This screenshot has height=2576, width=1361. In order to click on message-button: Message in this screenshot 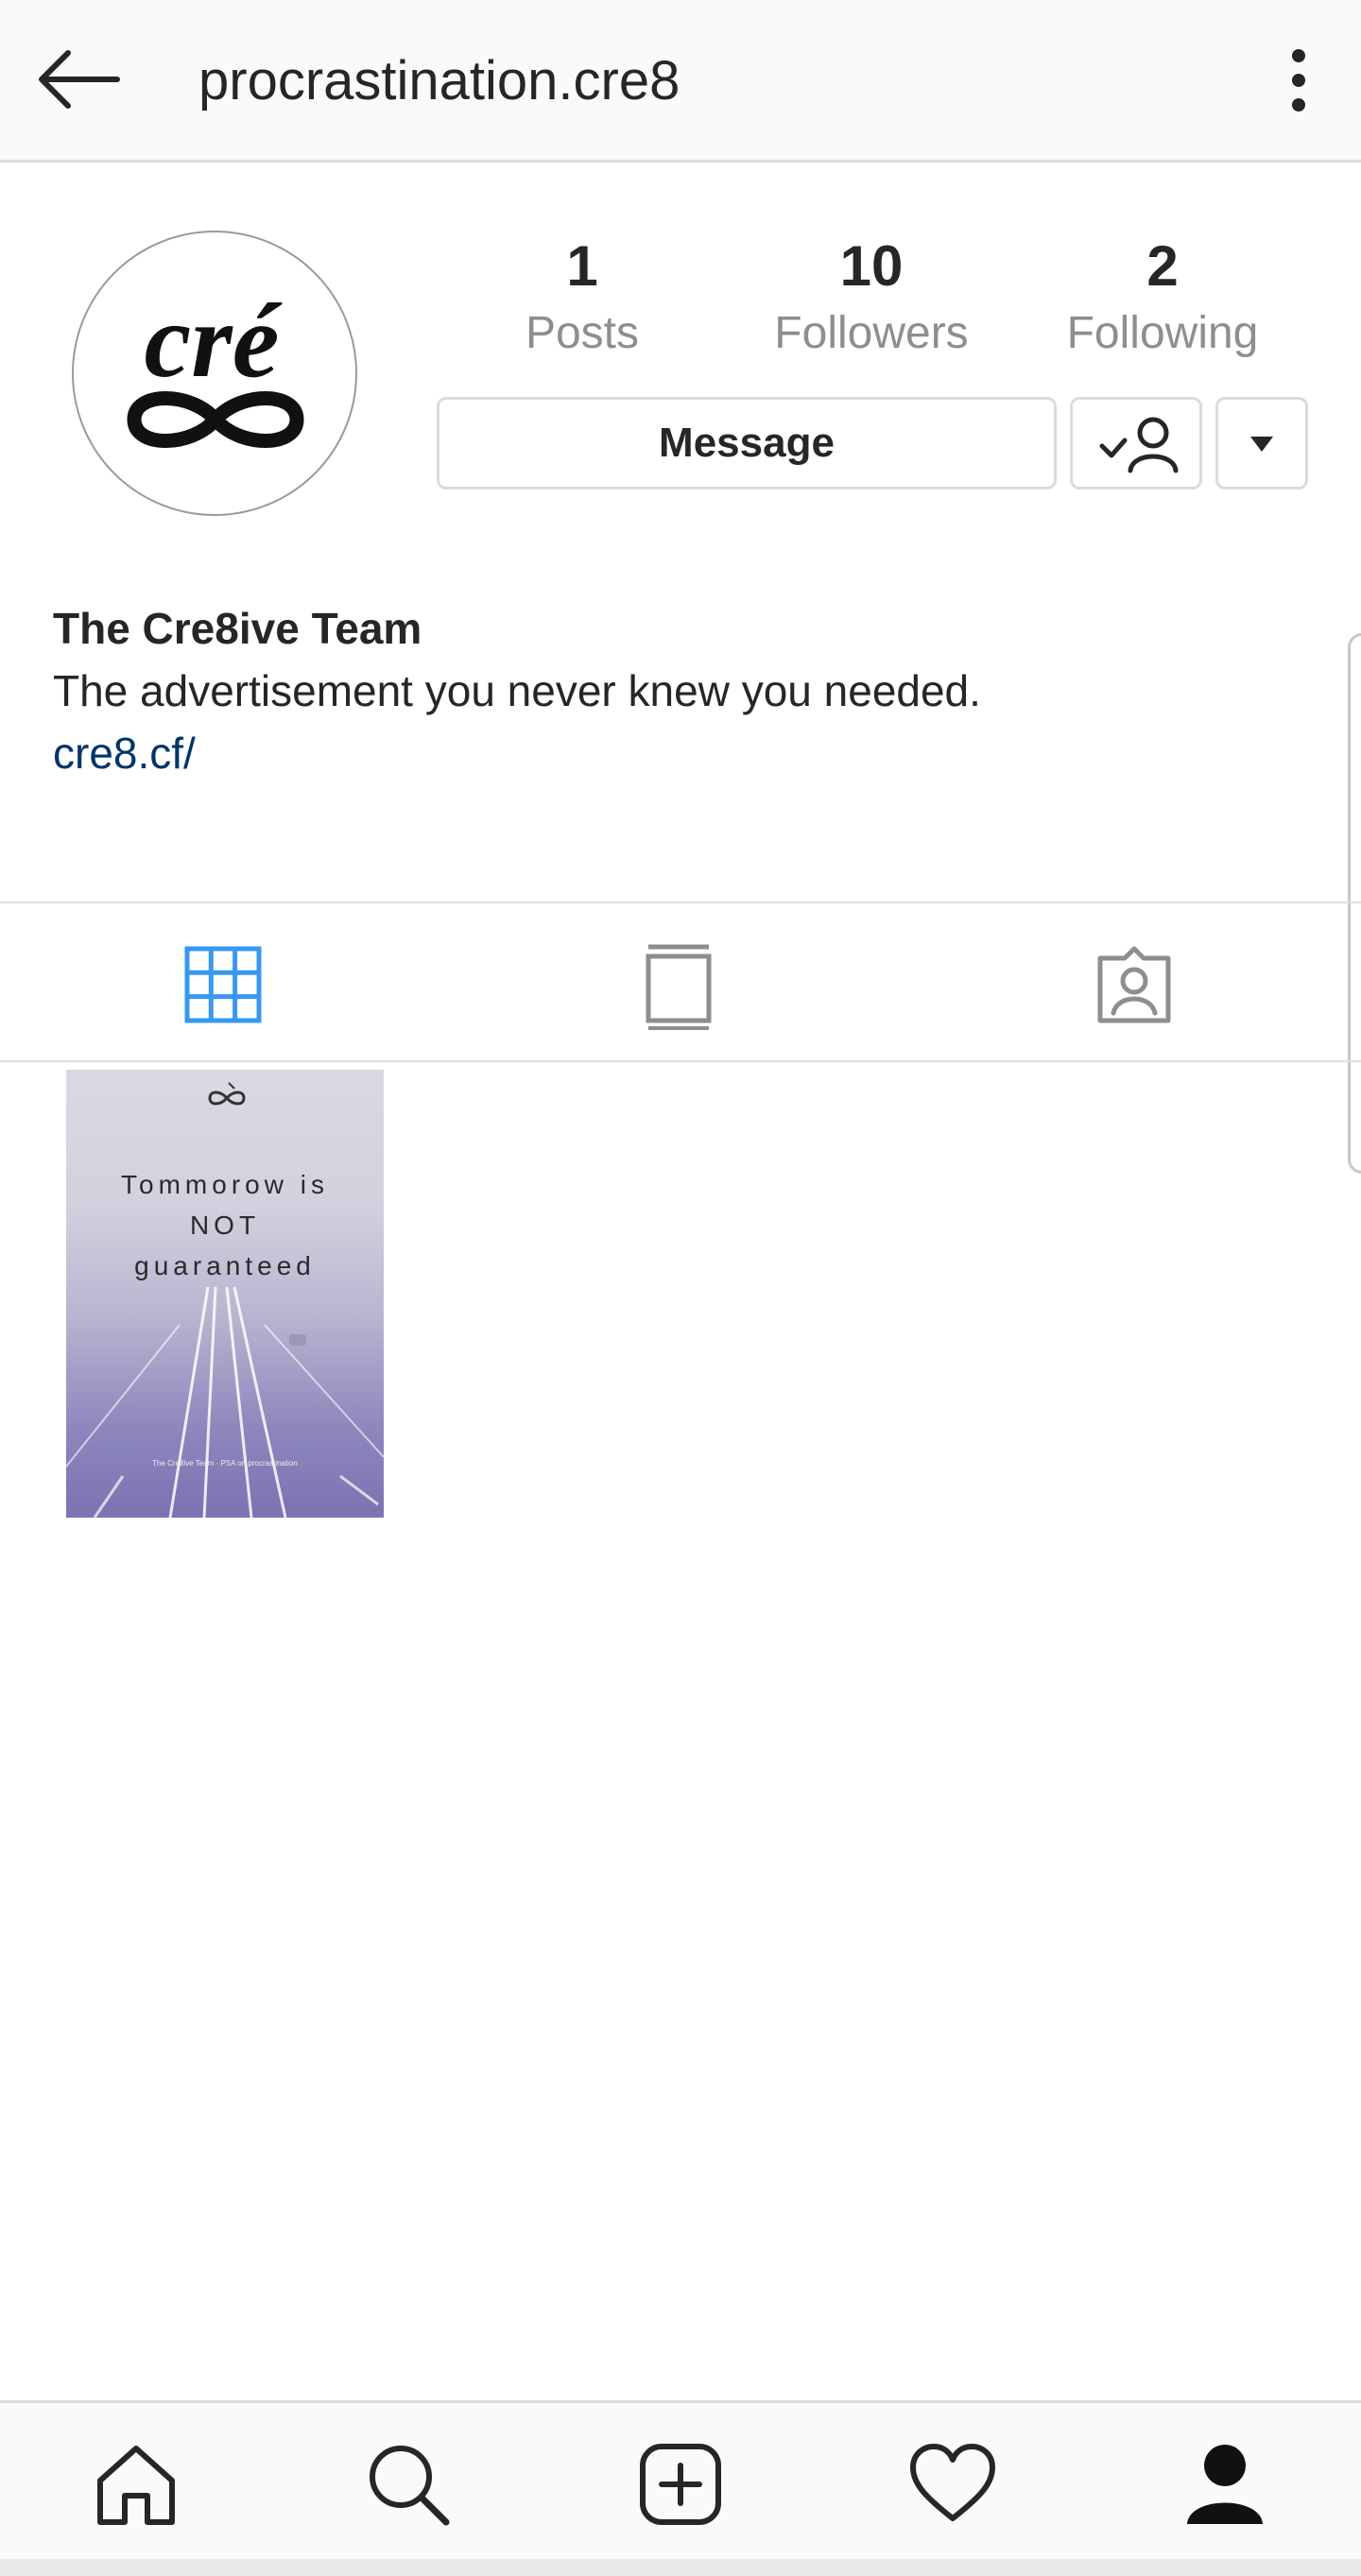, I will do `click(747, 443)`.